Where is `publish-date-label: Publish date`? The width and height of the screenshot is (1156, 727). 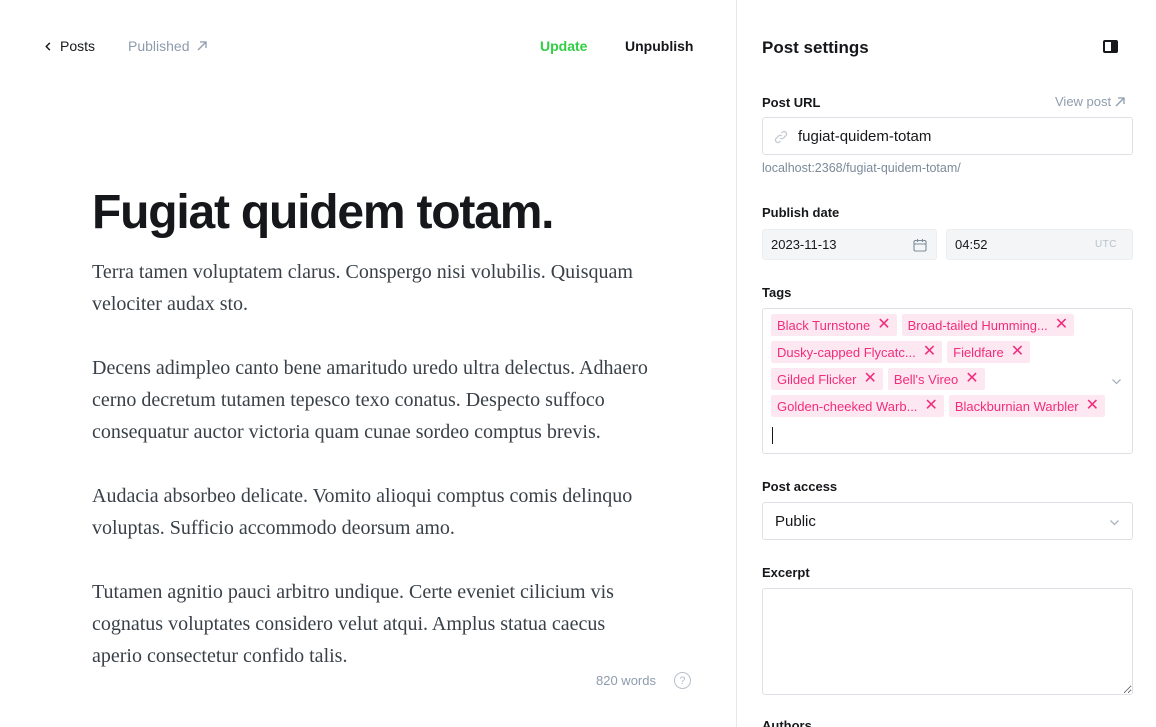 publish-date-label: Publish date is located at coordinates (801, 212).